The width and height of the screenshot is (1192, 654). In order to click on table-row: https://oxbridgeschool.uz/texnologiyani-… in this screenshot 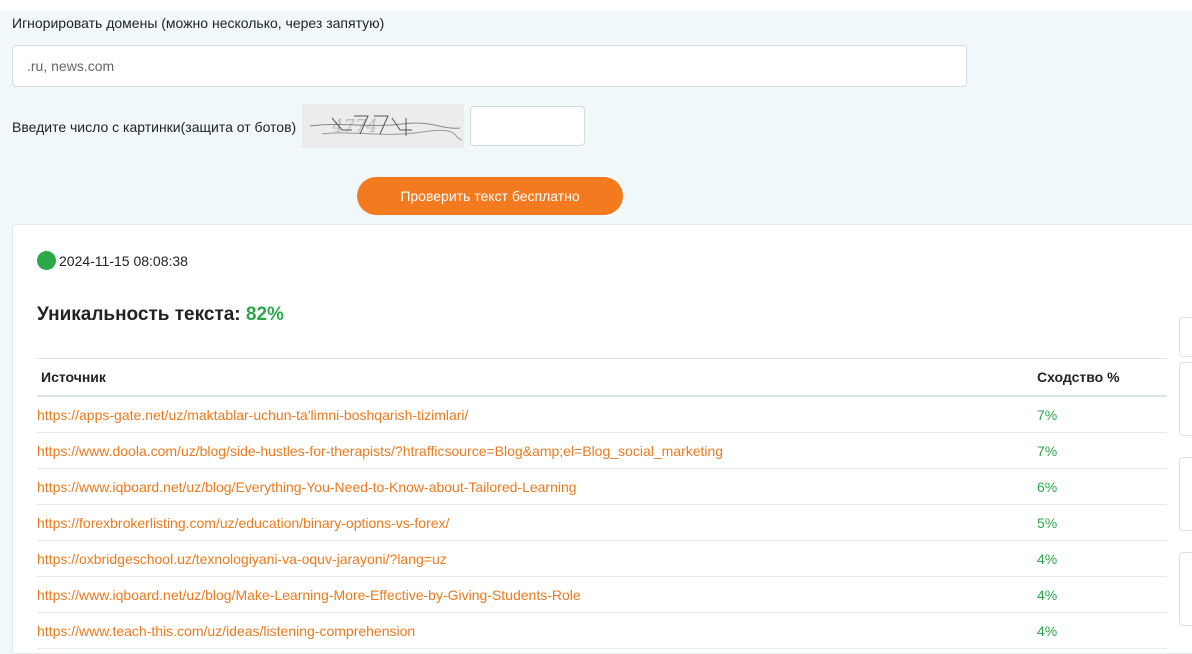, I will do `click(602, 558)`.